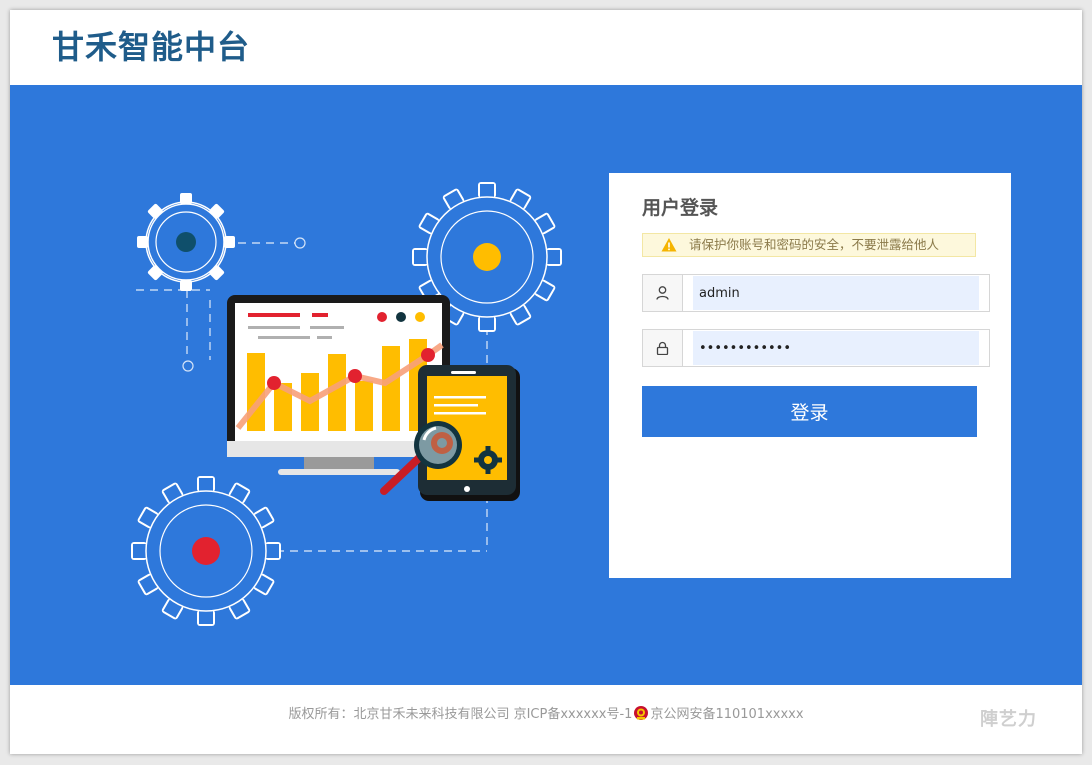 This screenshot has height=765, width=1092. I want to click on password-input, so click(836, 348).